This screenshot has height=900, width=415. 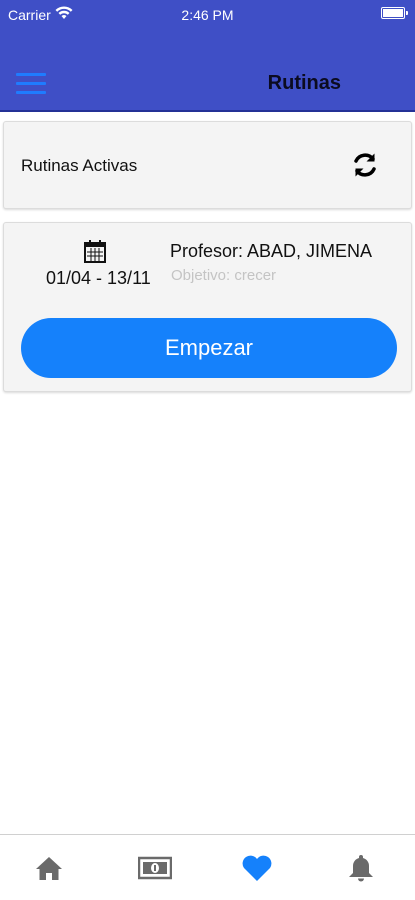 What do you see at coordinates (79, 165) in the screenshot?
I see `section-title: Rutinas Activas` at bounding box center [79, 165].